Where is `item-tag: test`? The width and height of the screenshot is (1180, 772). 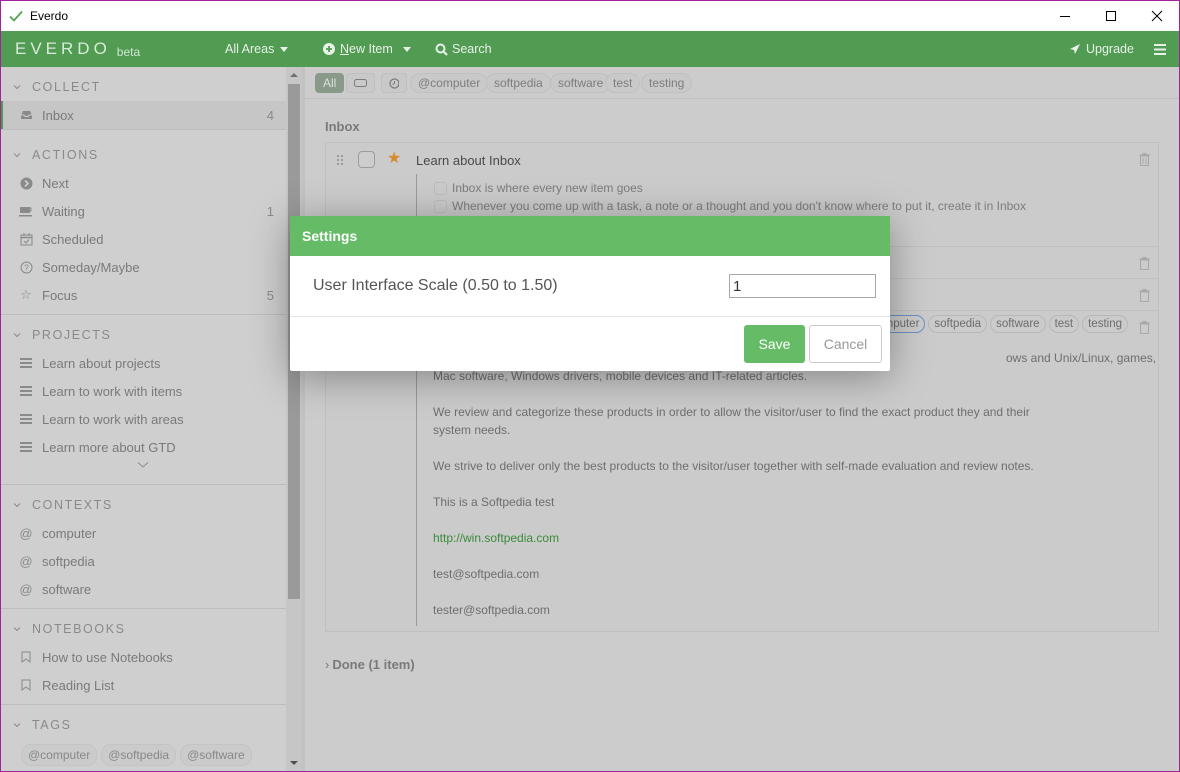
item-tag: test is located at coordinates (1064, 324).